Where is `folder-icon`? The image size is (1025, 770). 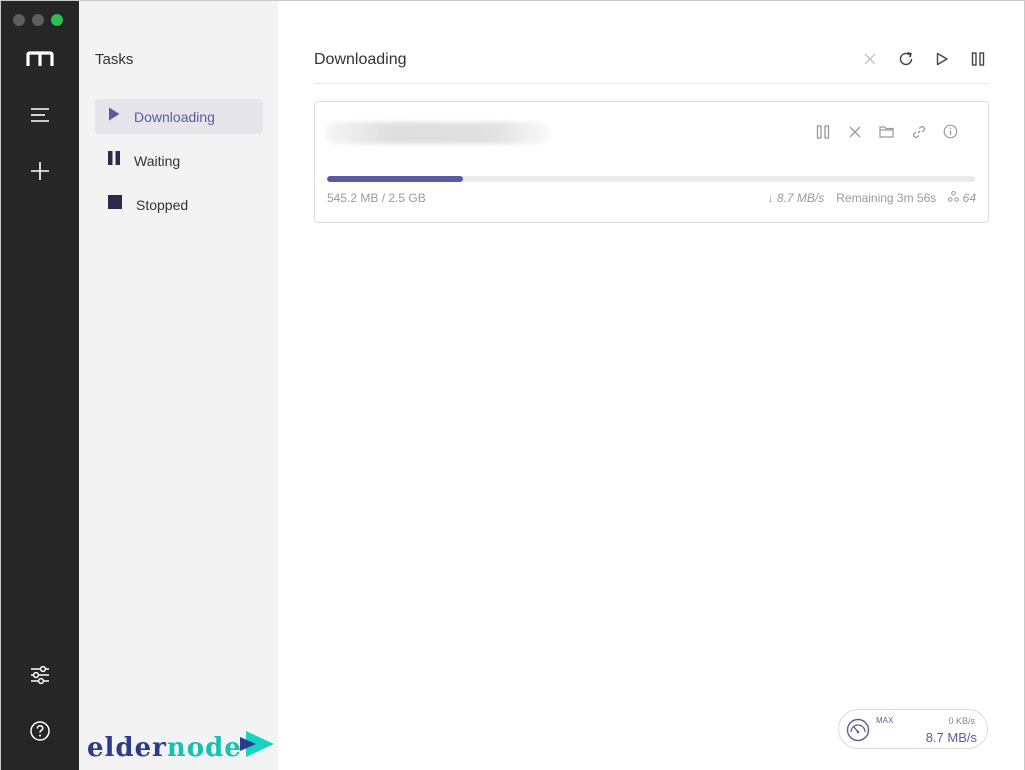 folder-icon is located at coordinates (886, 131).